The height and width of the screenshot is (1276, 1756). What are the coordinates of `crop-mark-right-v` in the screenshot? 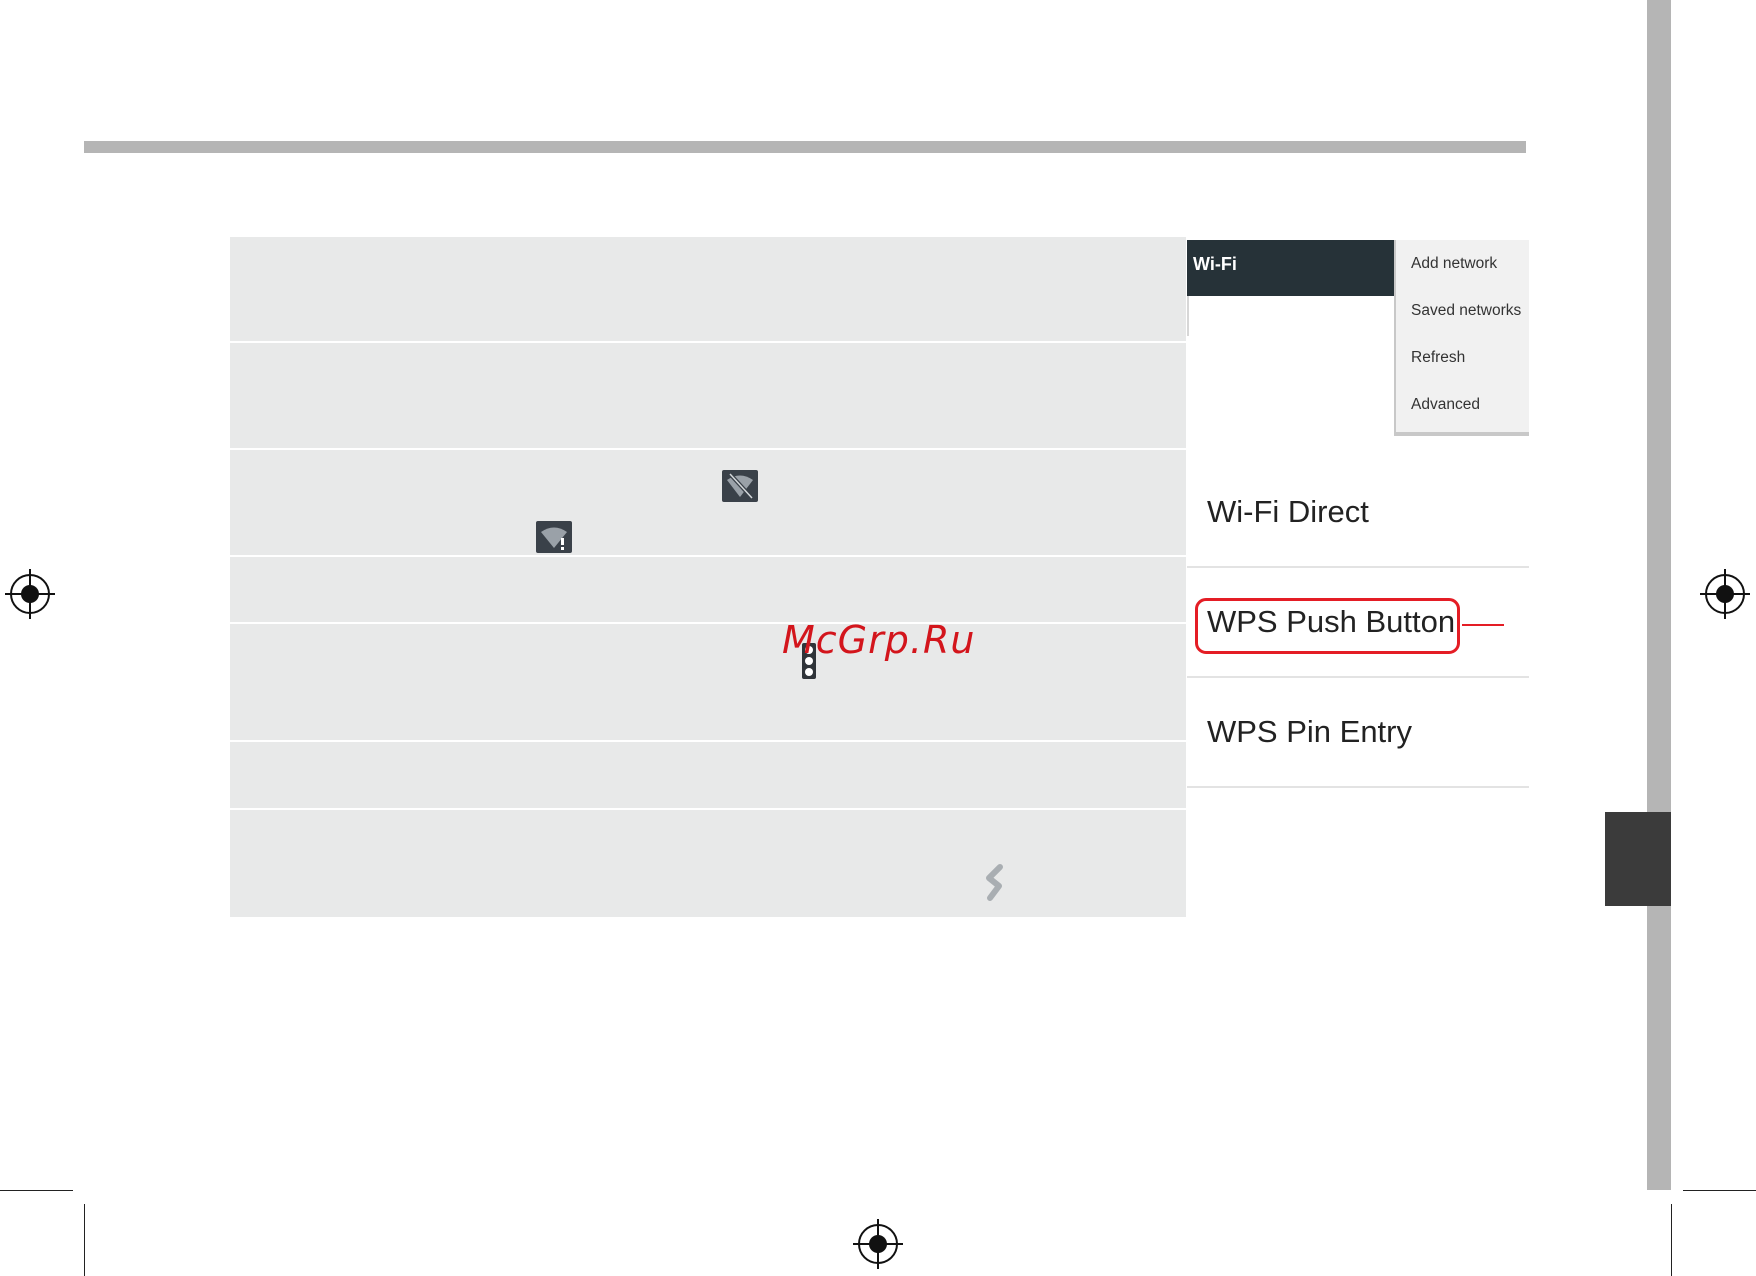 It's located at (1671, 1240).